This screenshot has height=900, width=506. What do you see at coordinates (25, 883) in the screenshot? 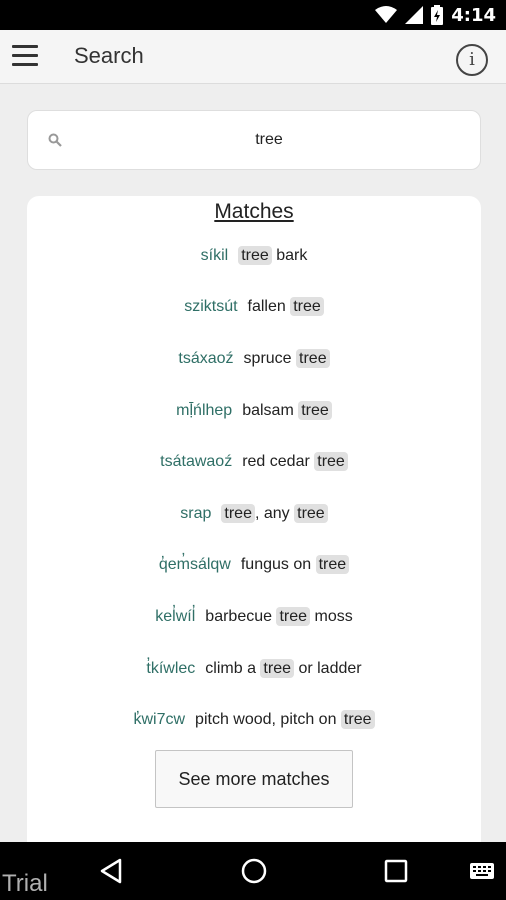
I see `trial-watermark: Trial` at bounding box center [25, 883].